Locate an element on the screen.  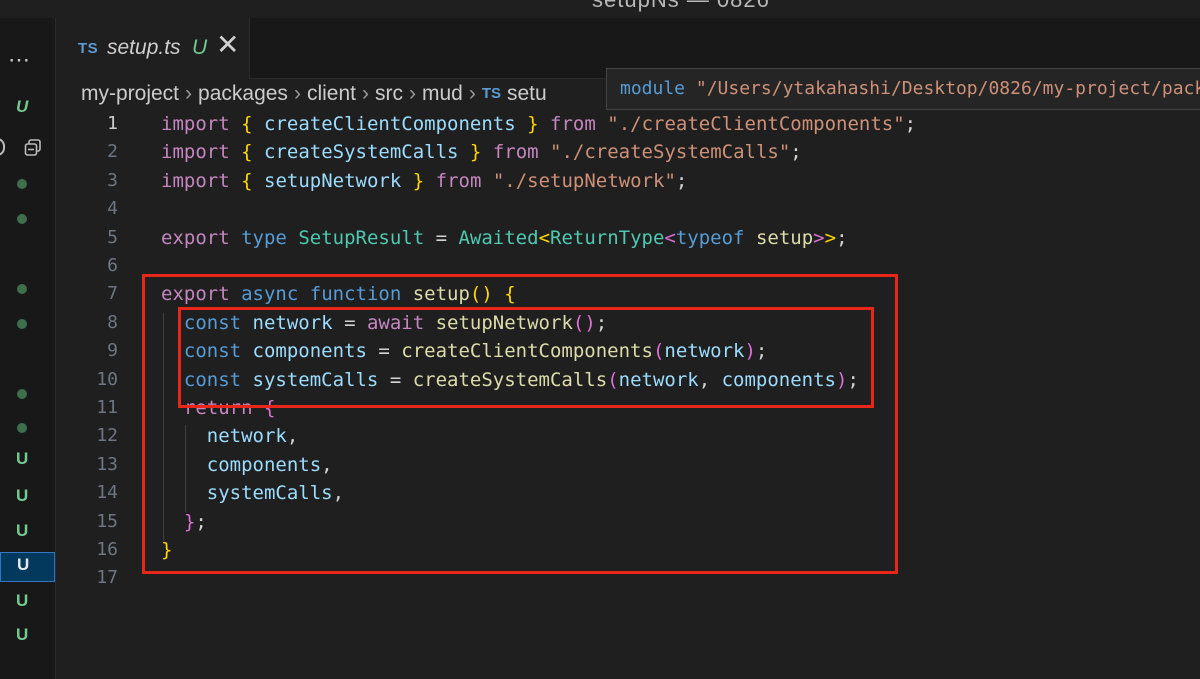
code-text: return { is located at coordinates (218, 408).